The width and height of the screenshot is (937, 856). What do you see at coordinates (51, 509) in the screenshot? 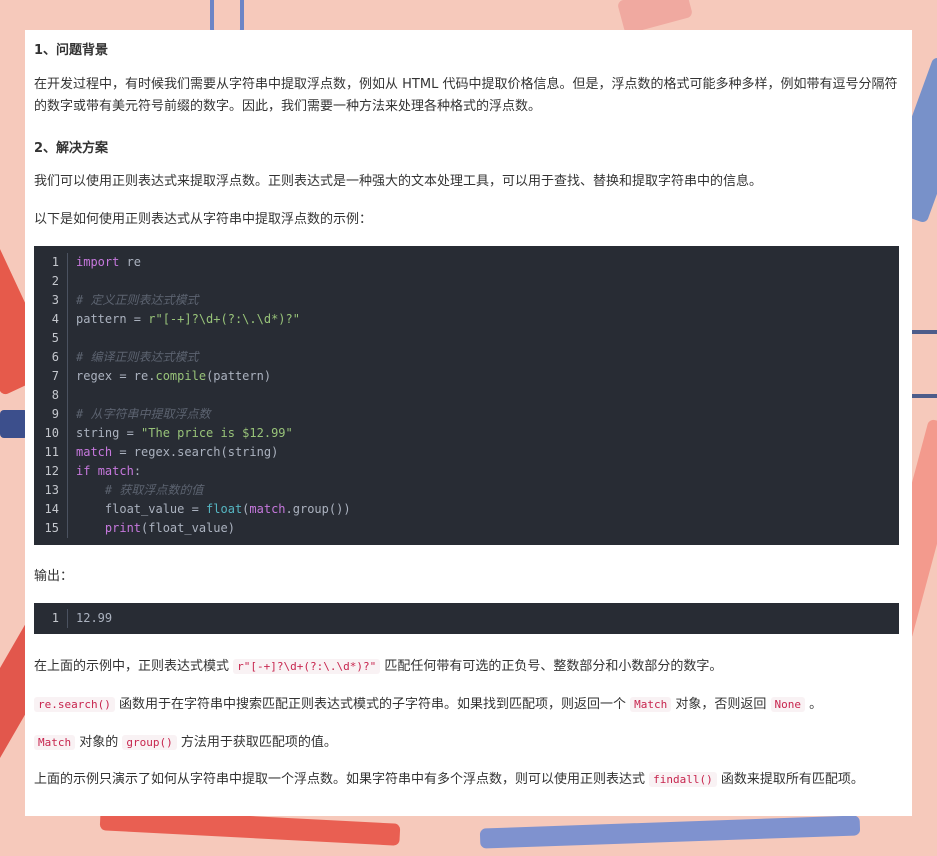
I see `line-number: 14` at bounding box center [51, 509].